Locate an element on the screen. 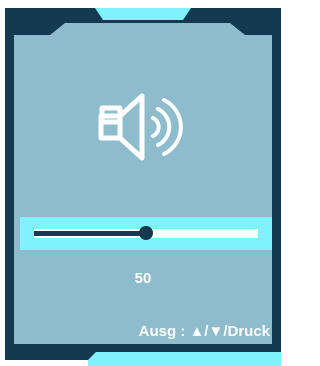  volume-slider-rail is located at coordinates (146, 233).